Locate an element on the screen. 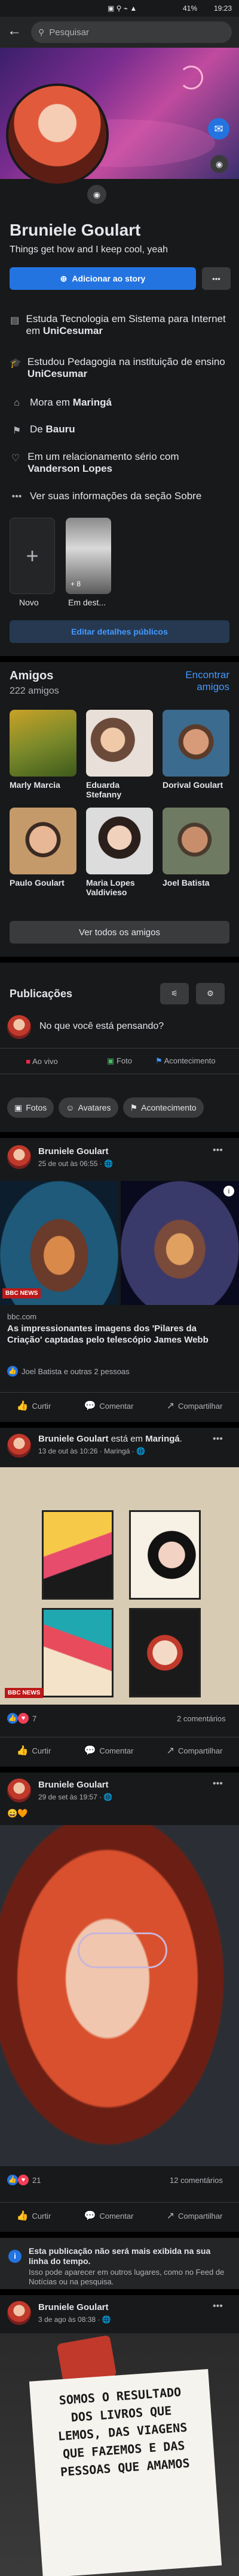 The width and height of the screenshot is (239, 2576). heart-icon: ♡ is located at coordinates (16, 458).